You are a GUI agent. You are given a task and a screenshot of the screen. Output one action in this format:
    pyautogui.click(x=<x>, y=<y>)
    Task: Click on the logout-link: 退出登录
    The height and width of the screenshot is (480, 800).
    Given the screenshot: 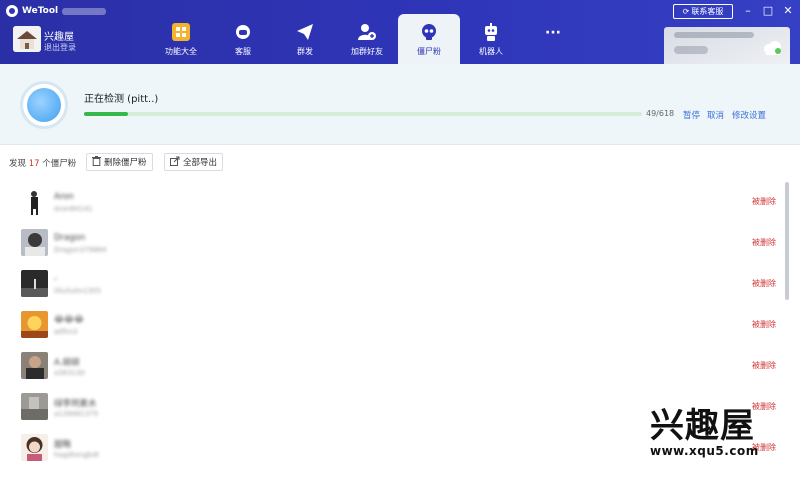 What is the action you would take?
    pyautogui.click(x=60, y=47)
    